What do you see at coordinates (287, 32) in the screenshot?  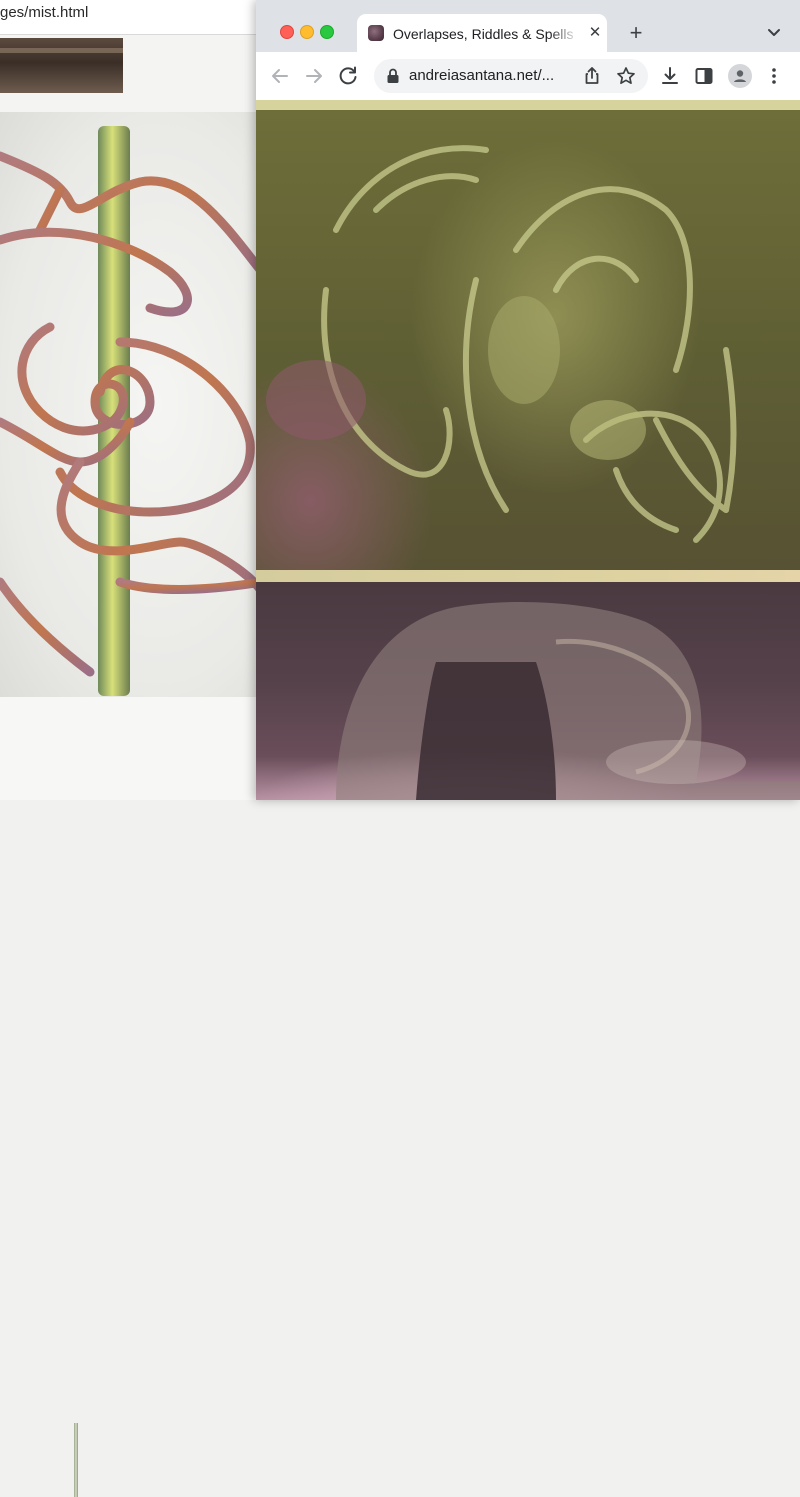 I see `close-window-button` at bounding box center [287, 32].